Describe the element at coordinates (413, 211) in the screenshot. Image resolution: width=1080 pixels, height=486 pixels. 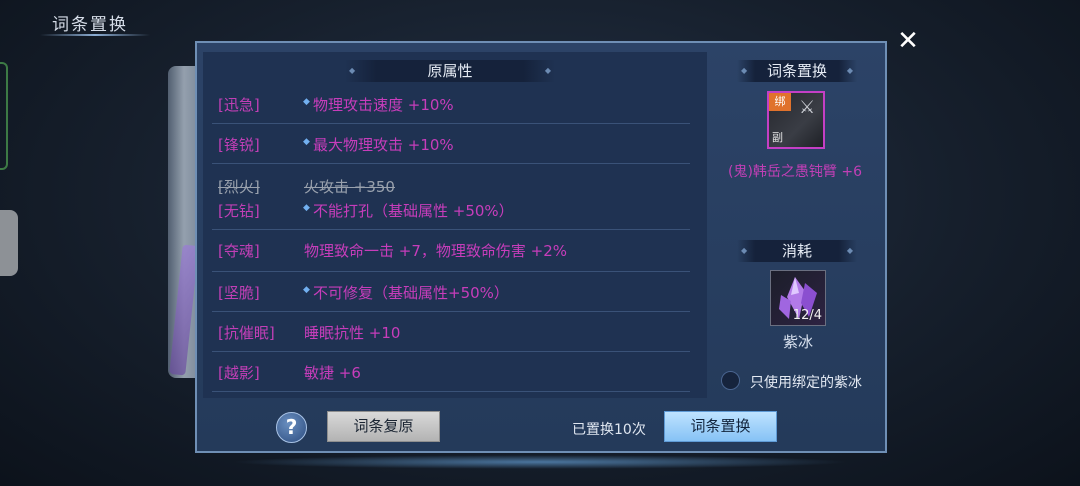
I see `attribute-value: 不能打孔（基础属性 +50%）` at that location.